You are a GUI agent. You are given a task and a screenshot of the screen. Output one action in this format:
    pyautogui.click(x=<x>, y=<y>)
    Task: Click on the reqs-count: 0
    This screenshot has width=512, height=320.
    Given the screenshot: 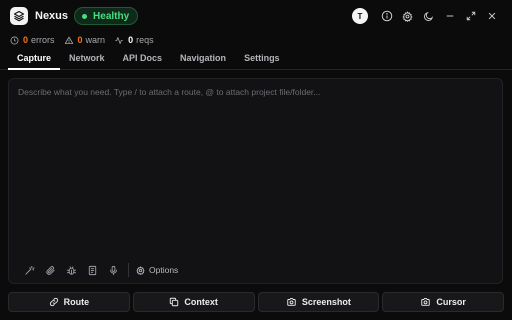 What is the action you would take?
    pyautogui.click(x=131, y=40)
    